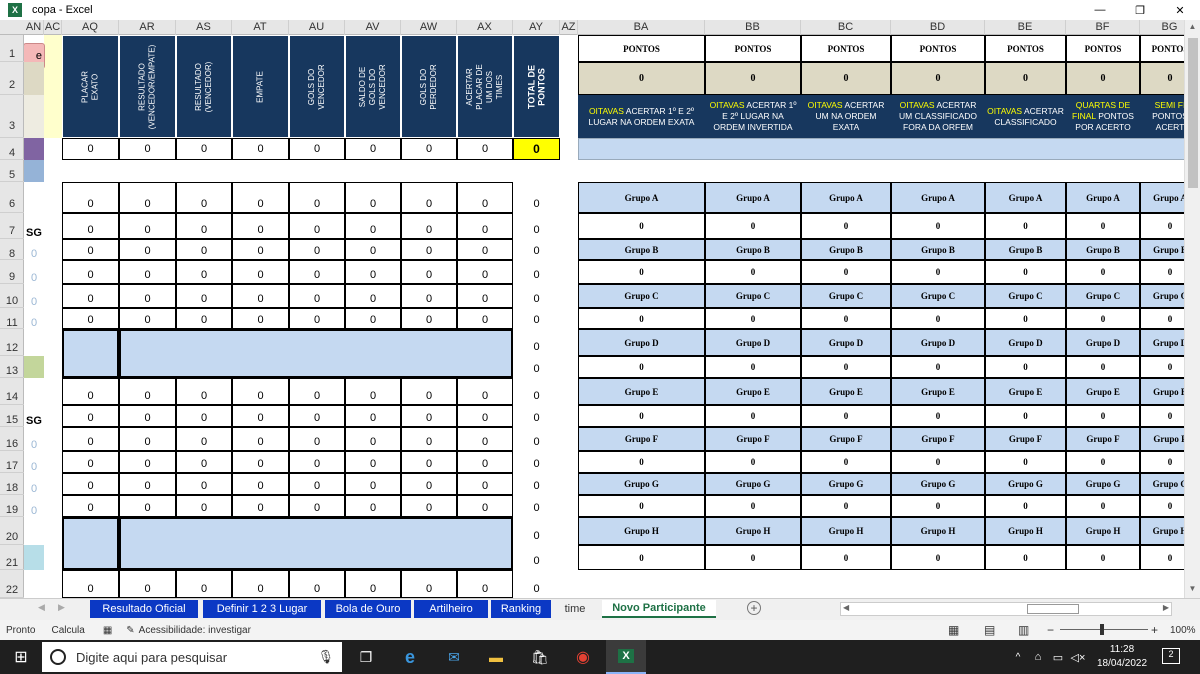 The width and height of the screenshot is (1200, 674). What do you see at coordinates (536, 27) in the screenshot?
I see `column-header: AY` at bounding box center [536, 27].